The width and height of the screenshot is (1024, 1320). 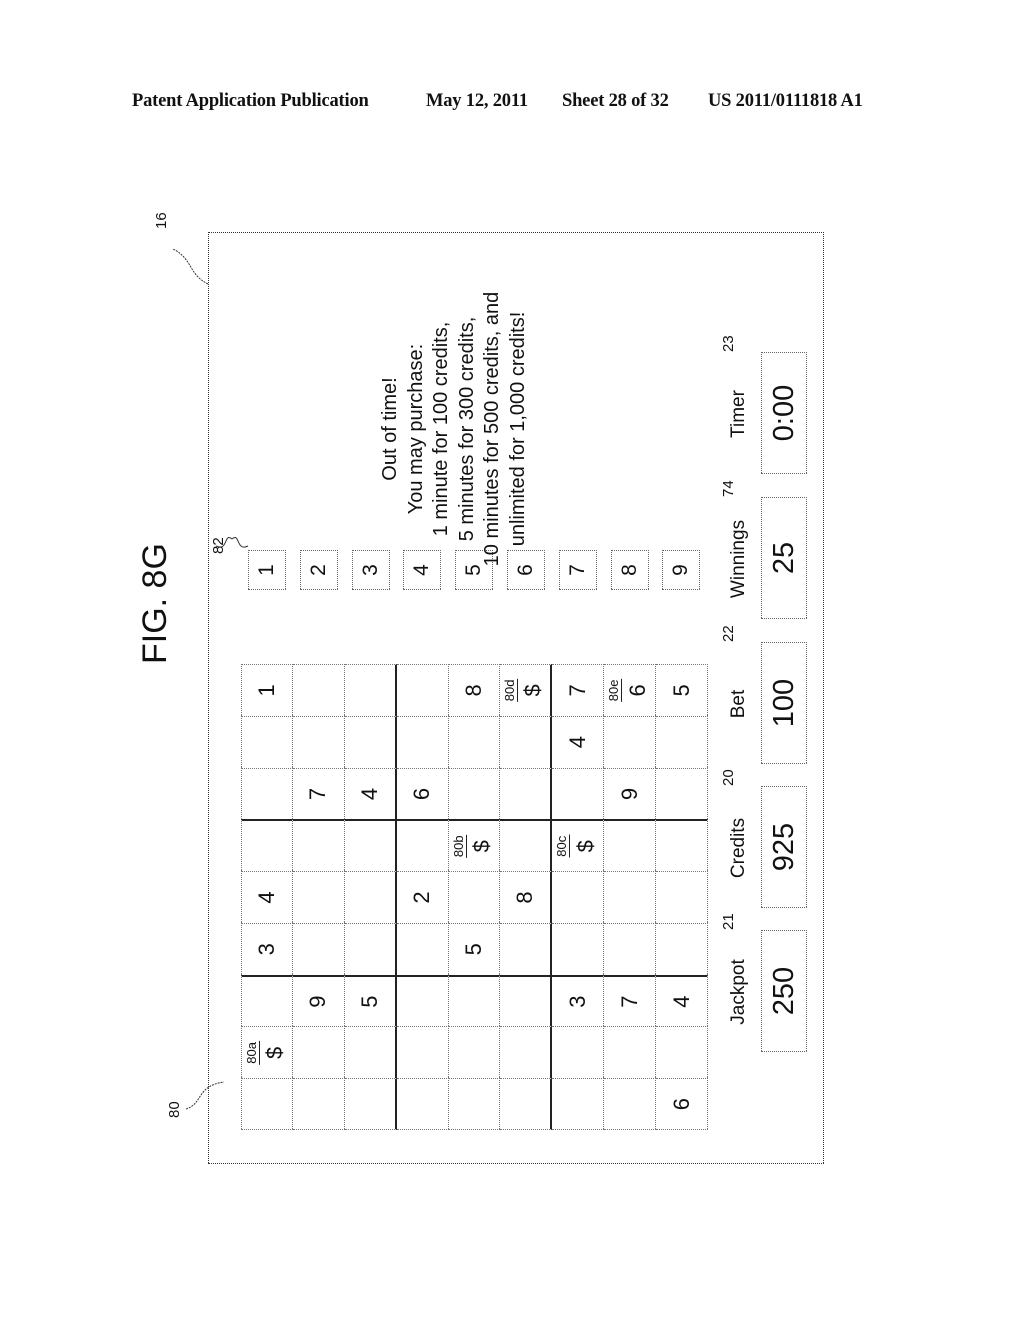 I want to click on message-line: 10 minutes for 500 credits, and, so click(x=492, y=429).